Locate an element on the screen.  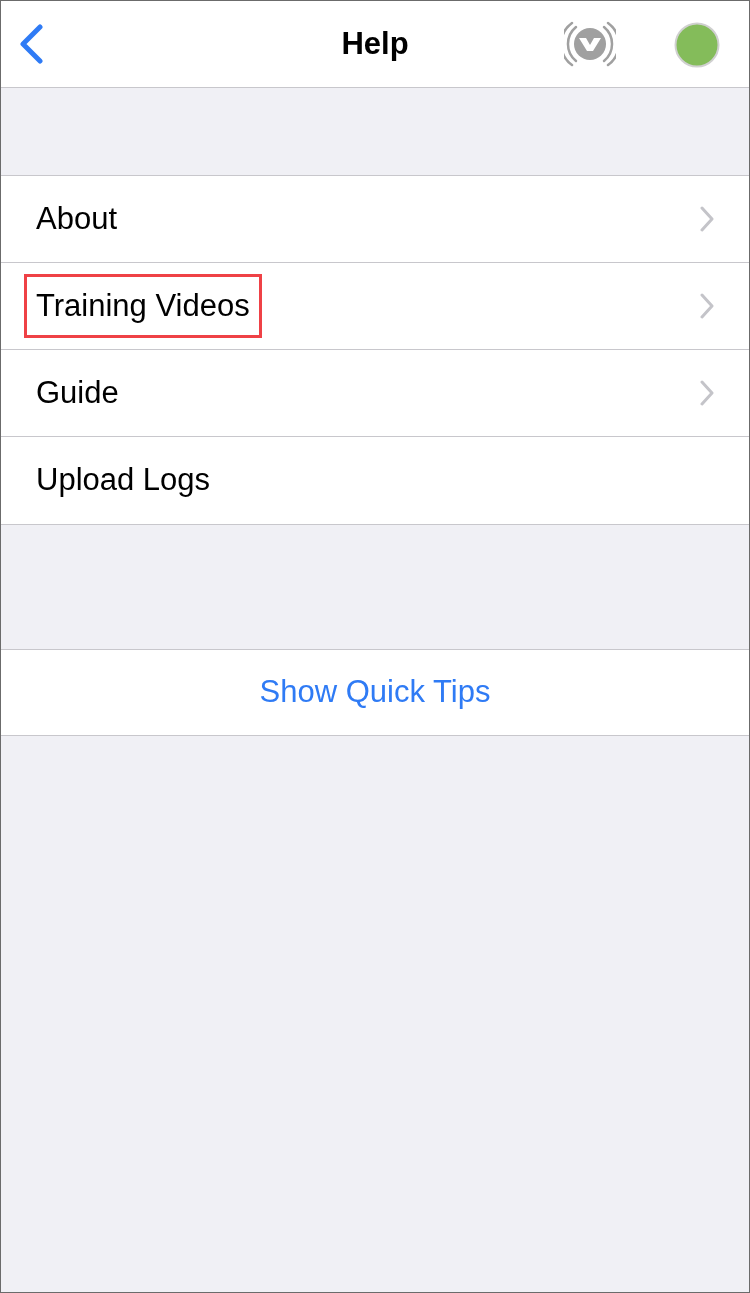
menu-row: Upload Logs is located at coordinates (375, 480).